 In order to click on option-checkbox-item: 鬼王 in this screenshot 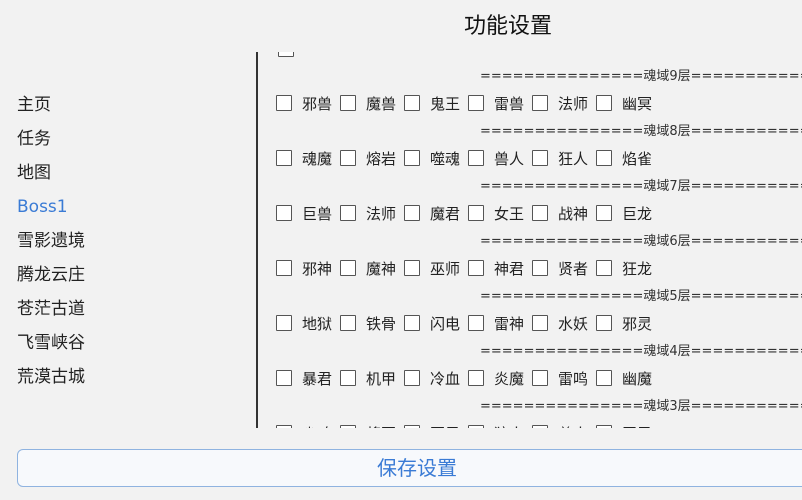, I will do `click(436, 103)`.